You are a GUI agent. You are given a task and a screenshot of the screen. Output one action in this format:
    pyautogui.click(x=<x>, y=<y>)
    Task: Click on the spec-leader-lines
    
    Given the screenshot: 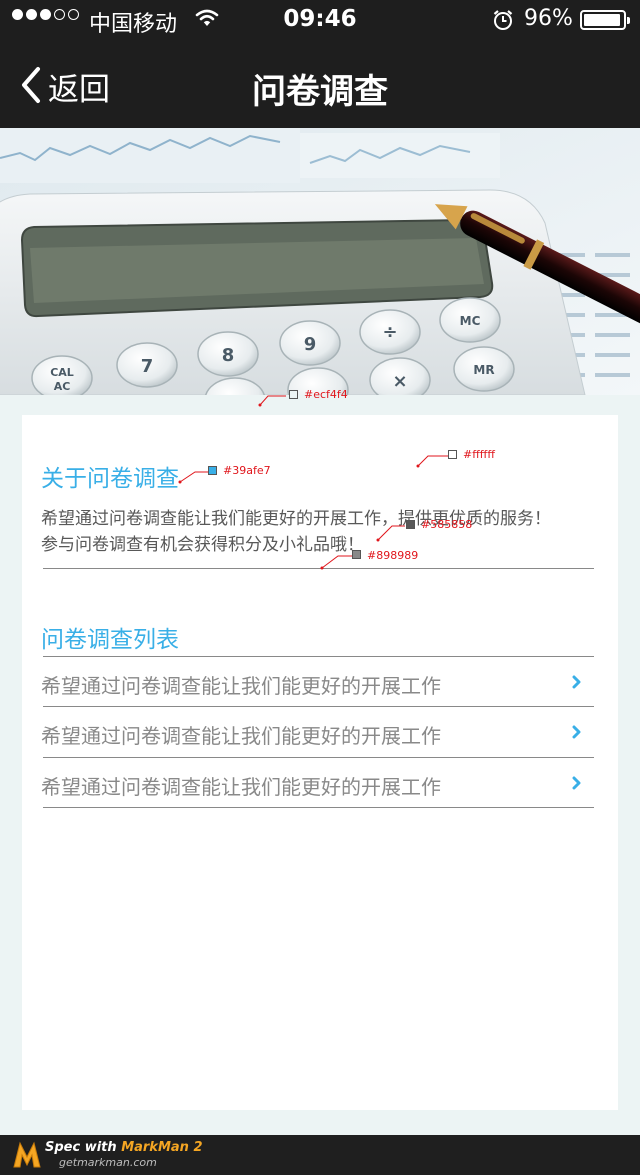 What is the action you would take?
    pyautogui.click(x=313, y=482)
    